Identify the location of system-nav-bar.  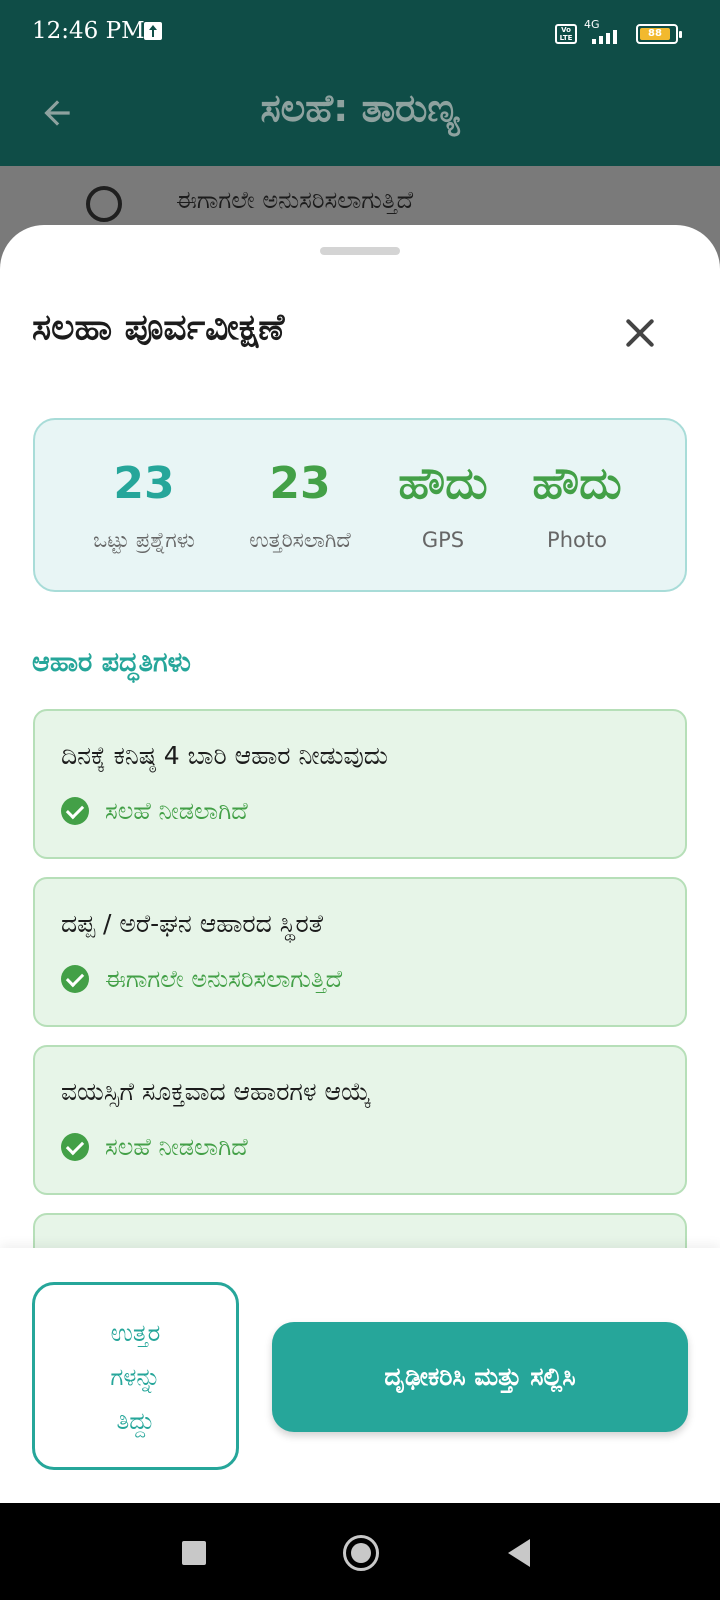
(360, 1551).